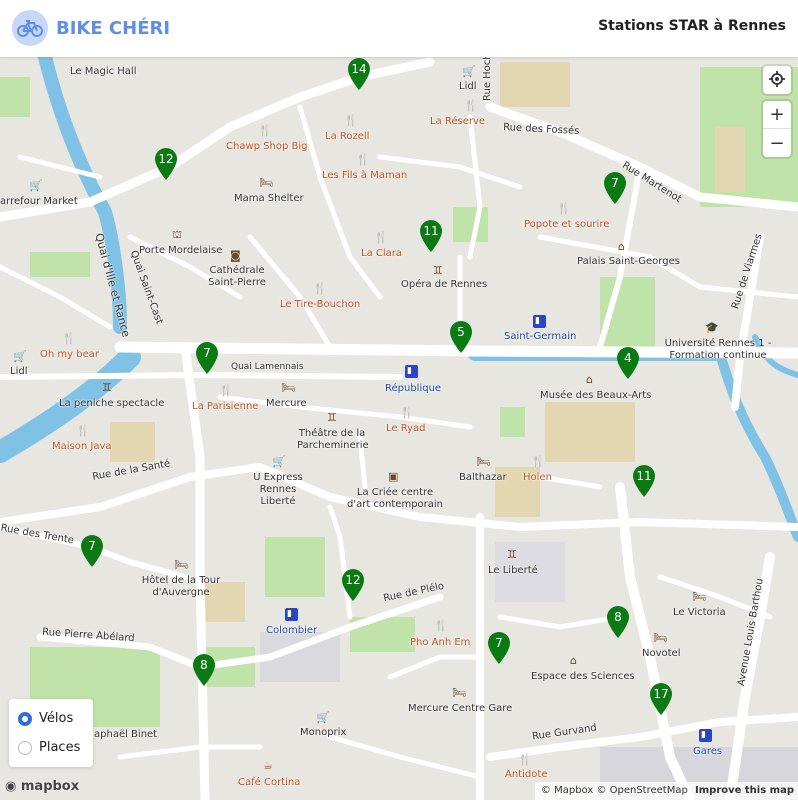  Describe the element at coordinates (487, 79) in the screenshot. I see `road-label: Rue Hoche` at that location.